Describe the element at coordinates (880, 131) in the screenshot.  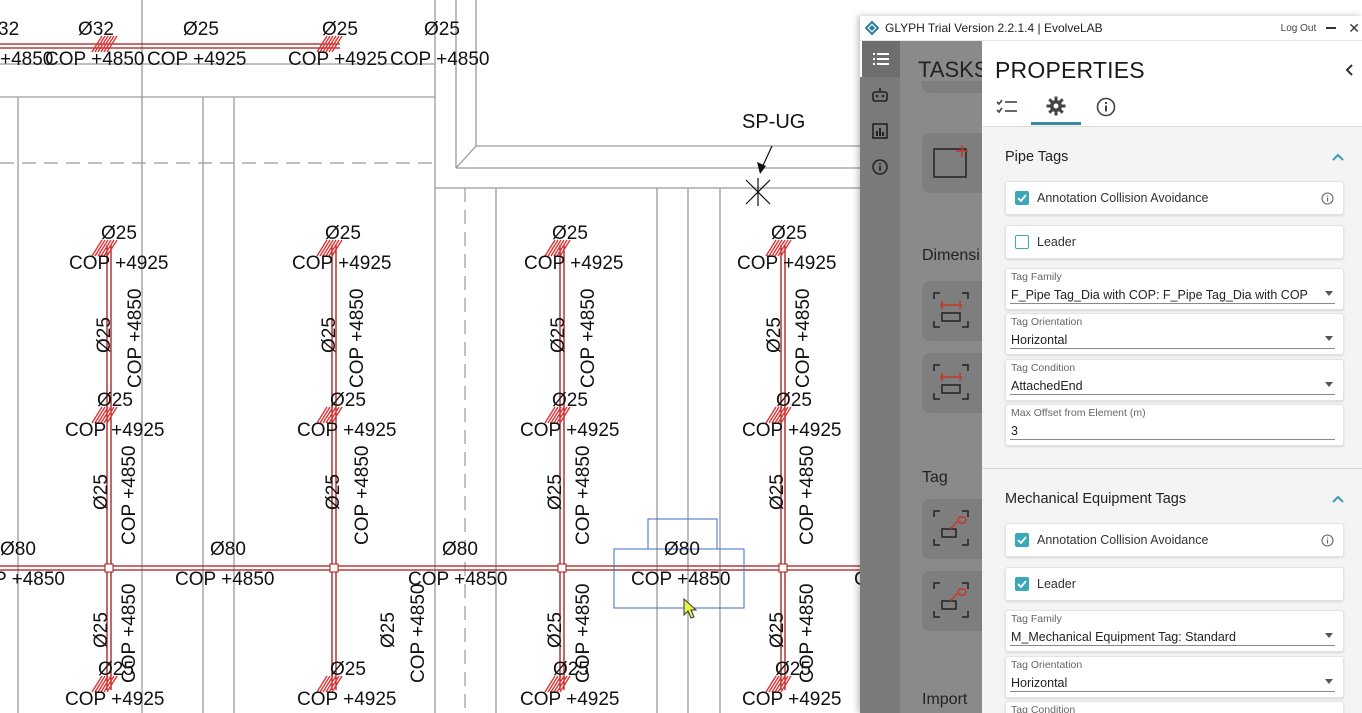
I see `nav-reports-button` at that location.